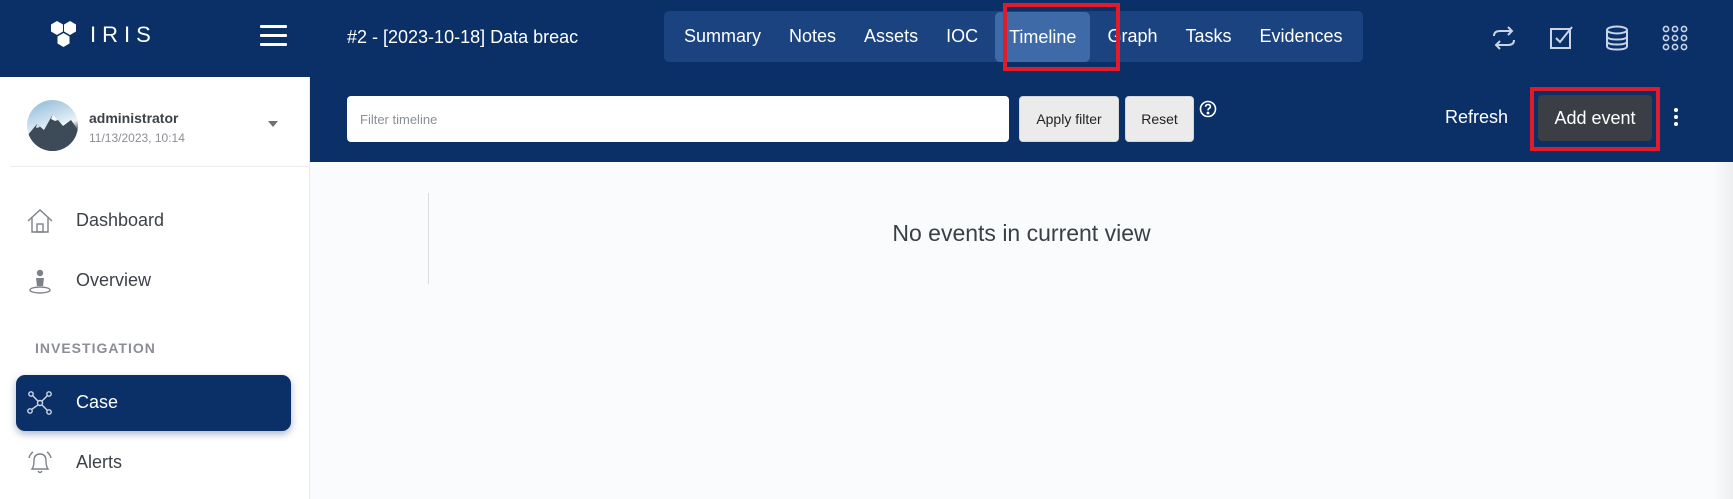 The height and width of the screenshot is (499, 1733). I want to click on timeline-filter-bar: Apply filter Reset Refresh Add event, so click(1021, 119).